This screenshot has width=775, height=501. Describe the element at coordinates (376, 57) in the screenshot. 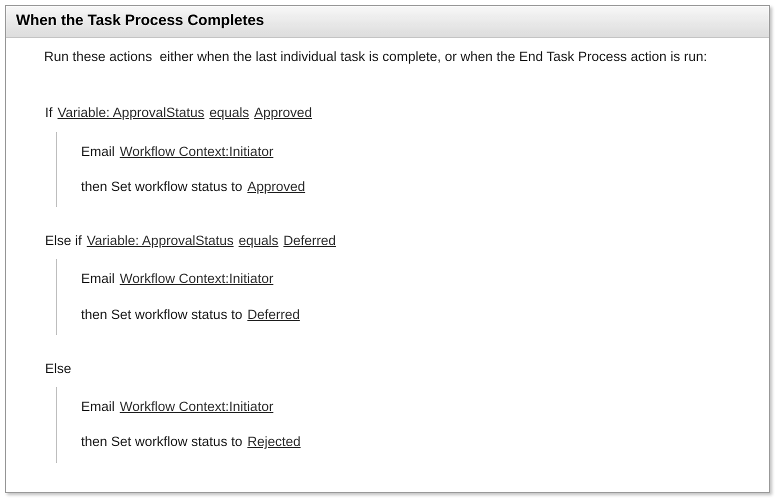

I see `description-text: Run these actions either when the last individual task is complete, or when the End Task Process action is run:` at that location.